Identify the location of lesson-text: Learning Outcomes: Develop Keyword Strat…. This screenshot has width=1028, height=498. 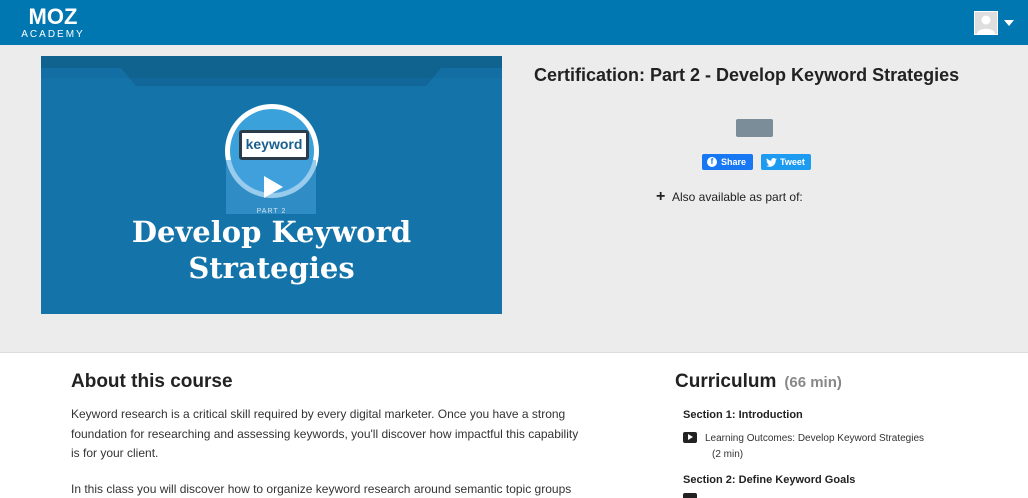
(814, 447).